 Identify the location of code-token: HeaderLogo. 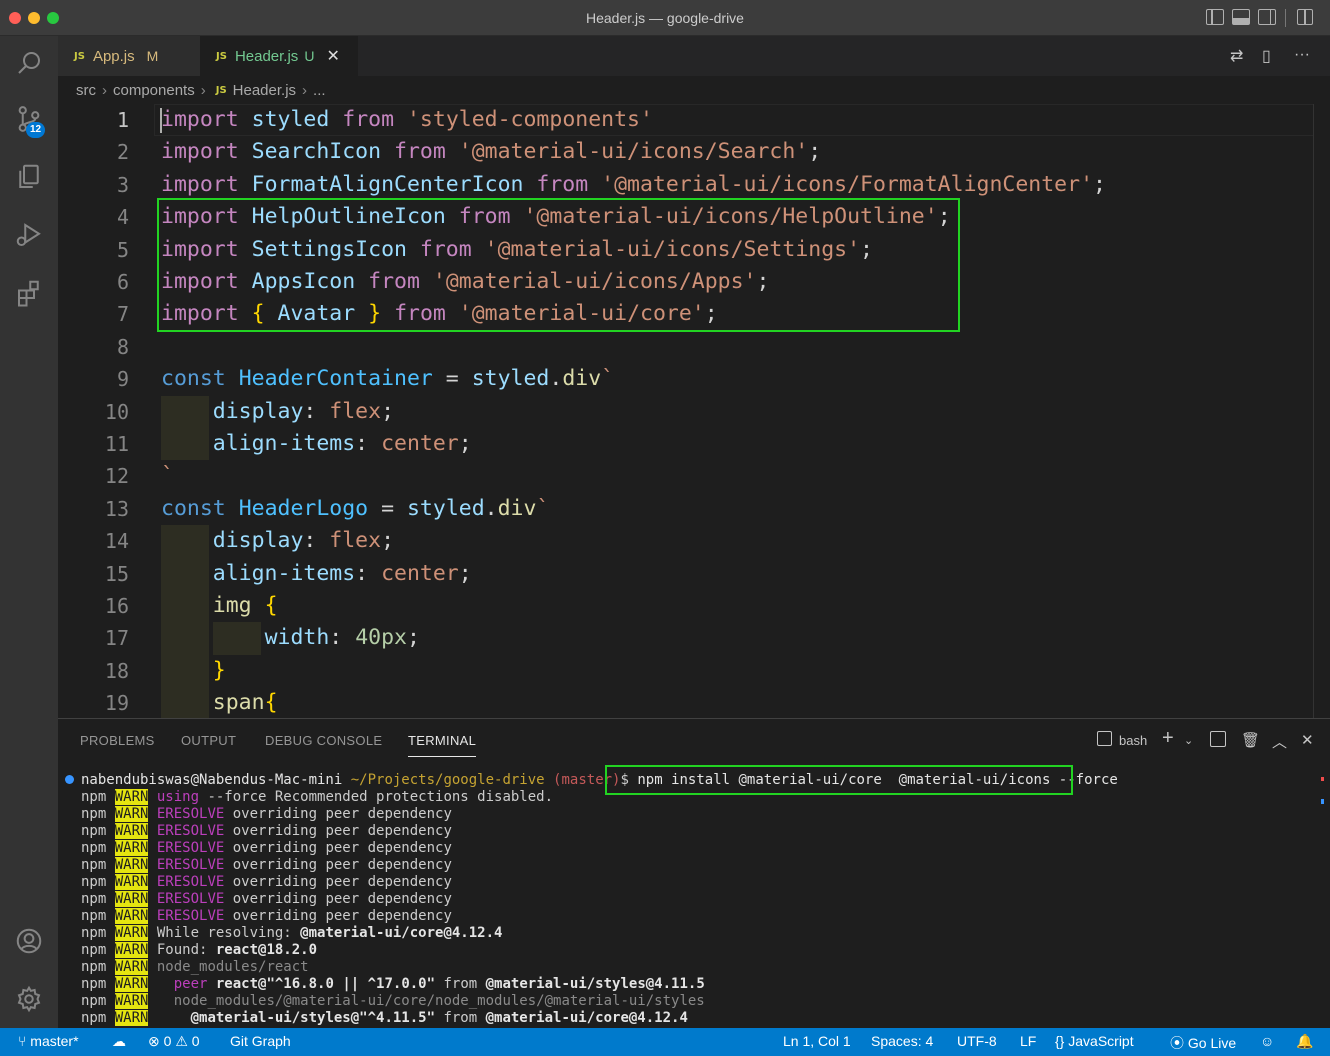
(303, 508).